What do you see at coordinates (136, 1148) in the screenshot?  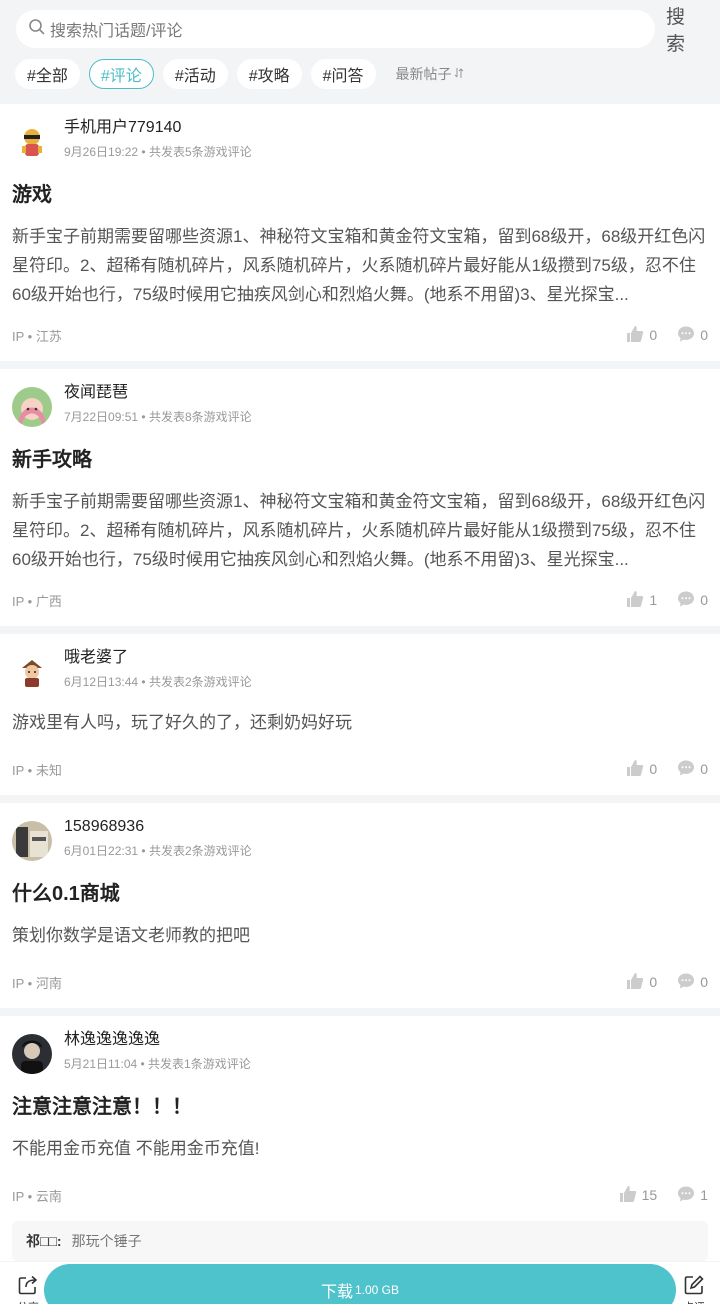 I see `post-body: 不能用金币充值 不能用金币充值!` at bounding box center [136, 1148].